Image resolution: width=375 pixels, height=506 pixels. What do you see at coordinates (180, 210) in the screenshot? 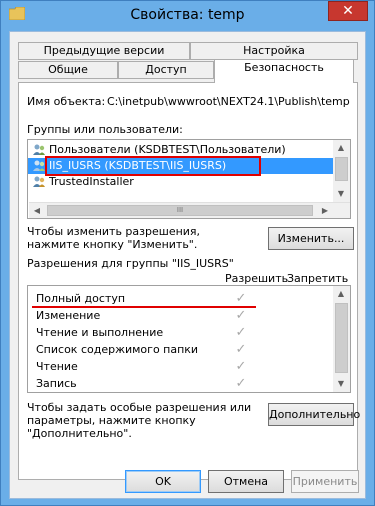
I see `scroll-thumb: III` at bounding box center [180, 210].